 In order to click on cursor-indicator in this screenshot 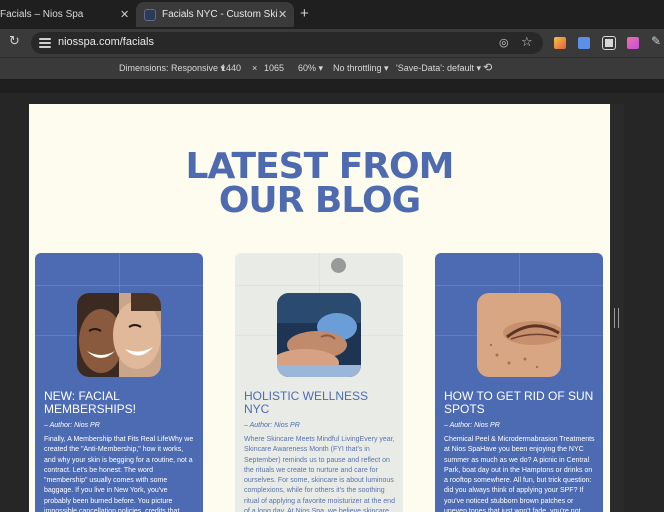, I will do `click(338, 265)`.